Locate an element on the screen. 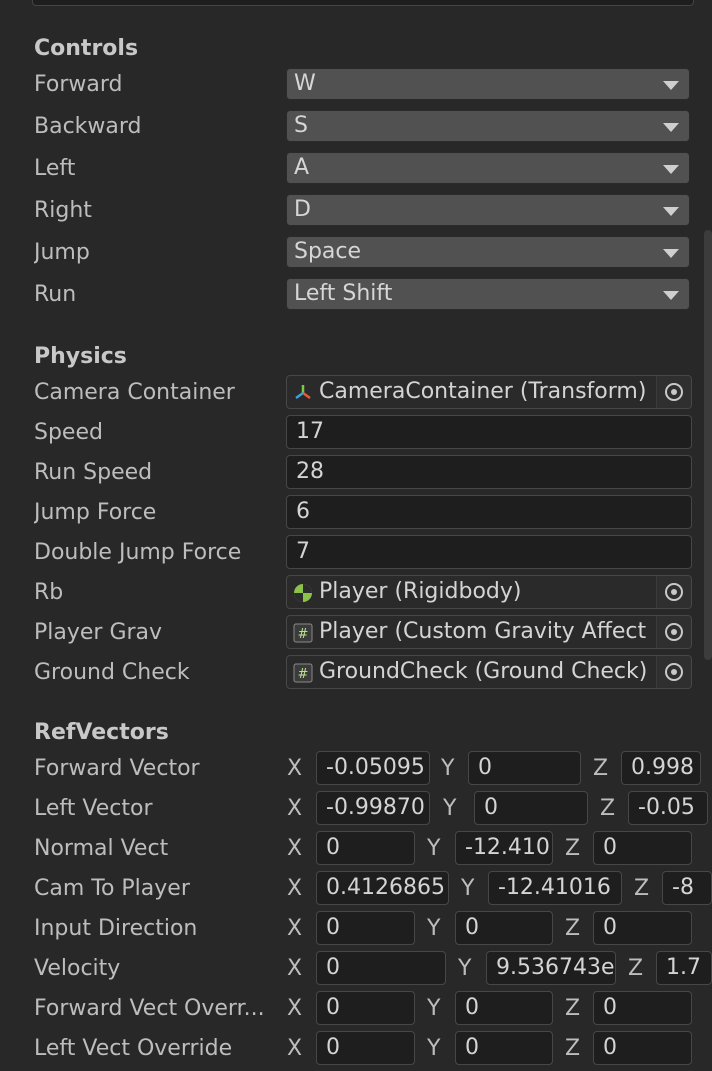 This screenshot has height=1071, width=712. backward-dropdown: S is located at coordinates (488, 126).